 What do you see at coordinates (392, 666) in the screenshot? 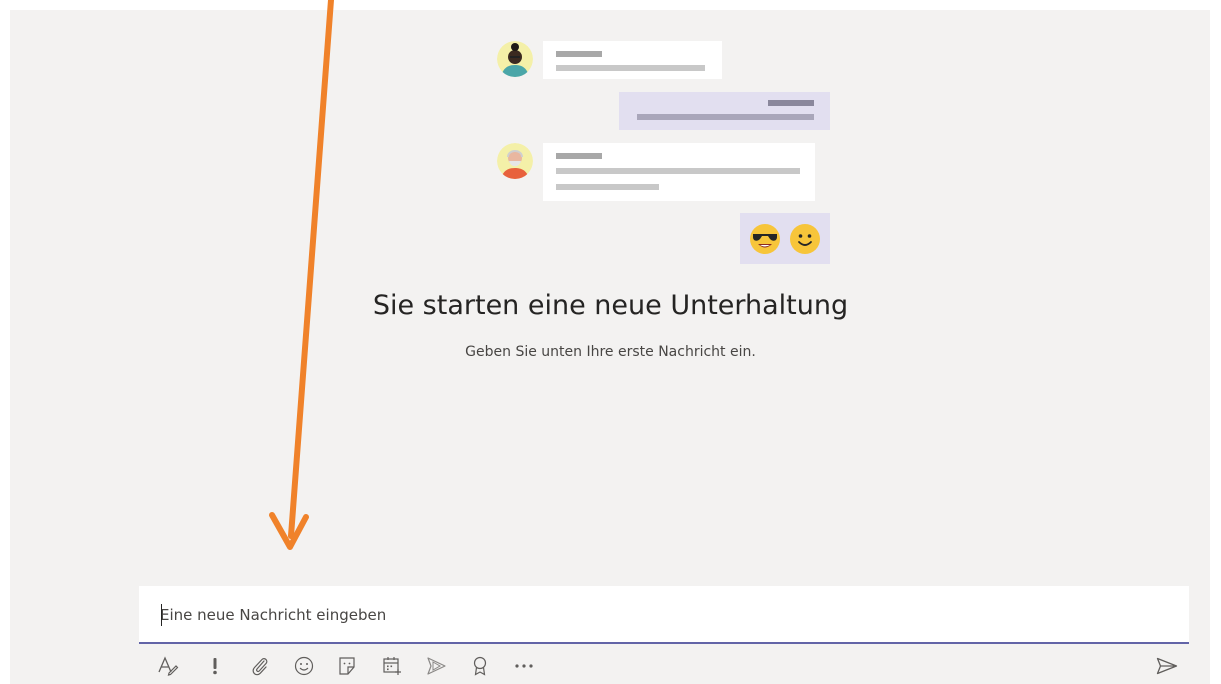
I see `schedule-meeting-icon` at bounding box center [392, 666].